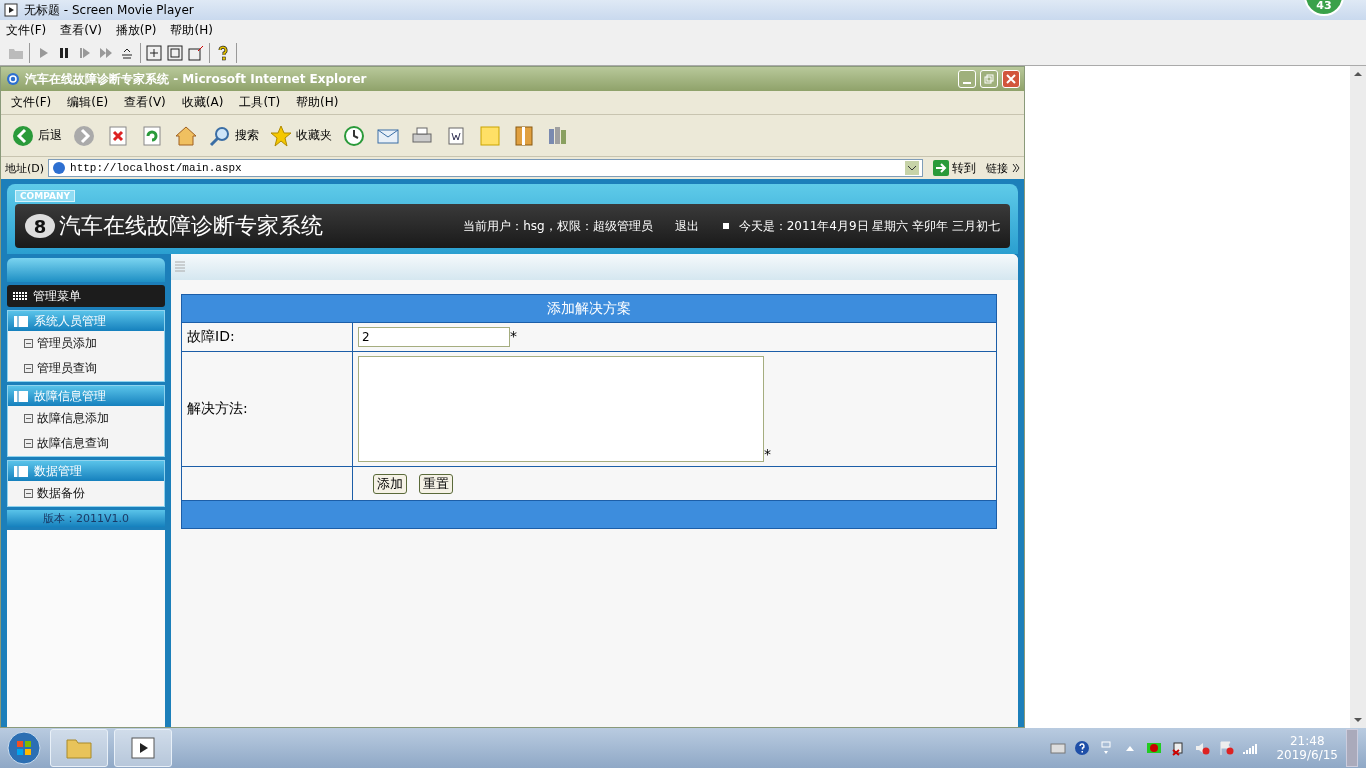 Image resolution: width=1366 pixels, height=768 pixels. I want to click on minimize-button, so click(967, 79).